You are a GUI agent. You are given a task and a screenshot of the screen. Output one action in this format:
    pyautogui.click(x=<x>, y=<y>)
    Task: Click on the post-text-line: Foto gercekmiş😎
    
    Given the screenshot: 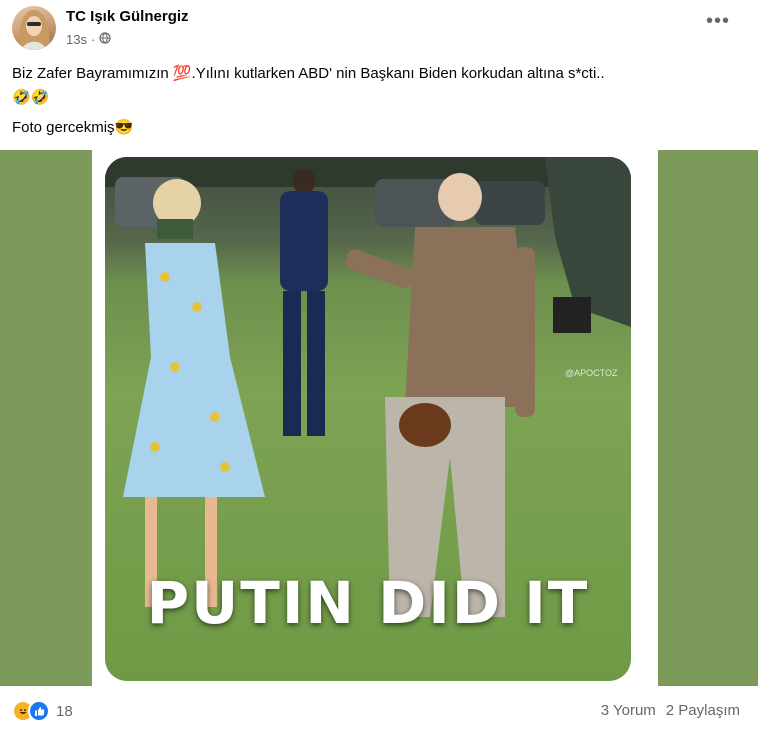 What is the action you would take?
    pyautogui.click(x=73, y=127)
    